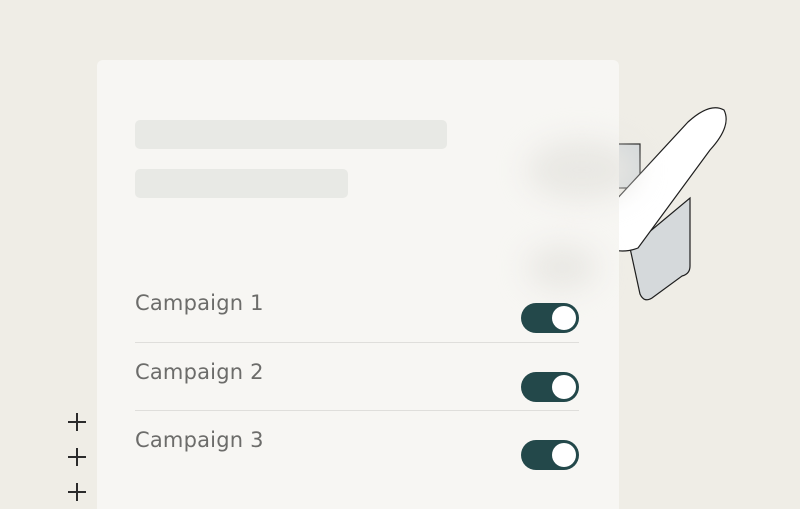 The width and height of the screenshot is (800, 509). Describe the element at coordinates (199, 372) in the screenshot. I see `campaign-label: Campaign 2` at that location.